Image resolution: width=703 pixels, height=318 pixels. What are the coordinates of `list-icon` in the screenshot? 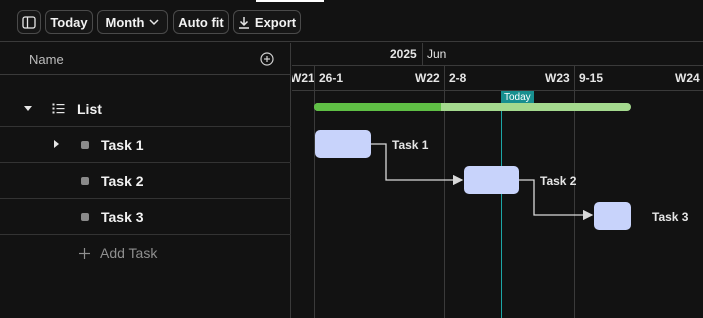 It's located at (58, 108).